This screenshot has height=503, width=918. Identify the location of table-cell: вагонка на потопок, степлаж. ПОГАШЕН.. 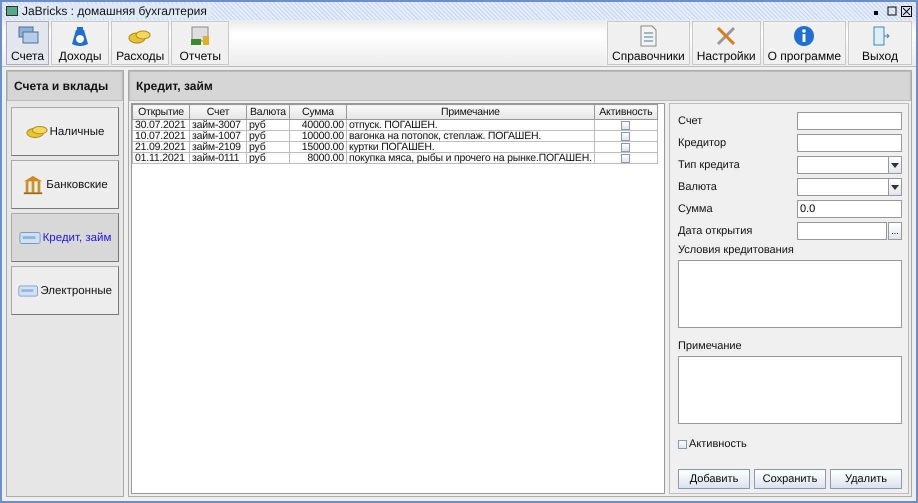
(470, 136).